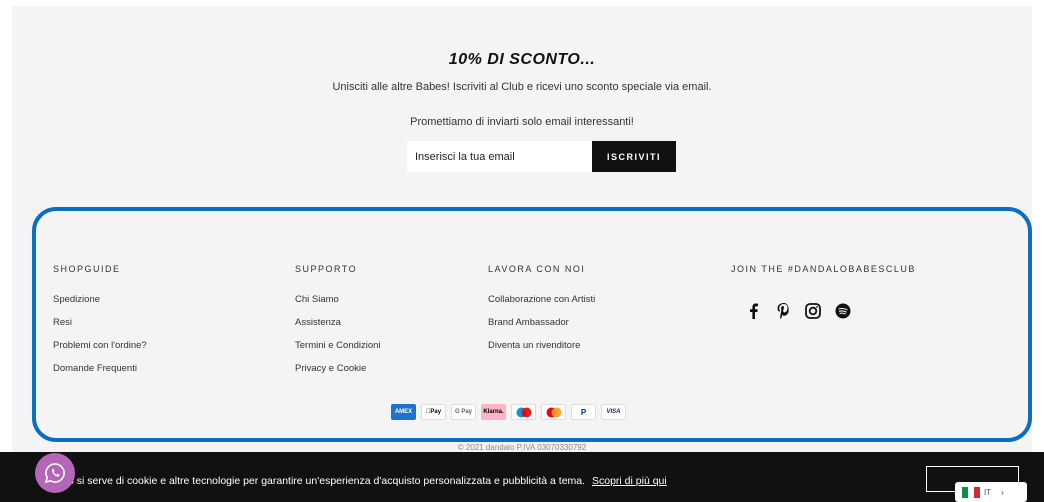  What do you see at coordinates (95, 368) in the screenshot?
I see `link-domande-frequenti: Domande Frequenti` at bounding box center [95, 368].